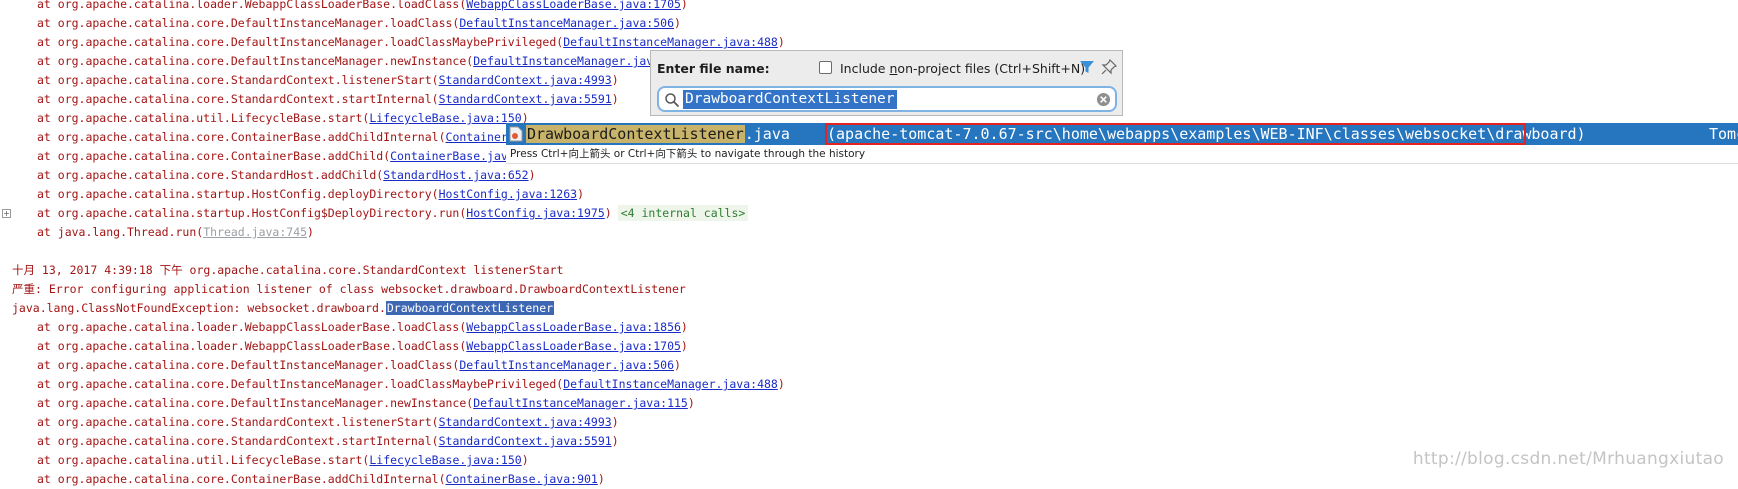 The height and width of the screenshot is (489, 1738). I want to click on source-link: HostConfig.java:1975, so click(535, 213).